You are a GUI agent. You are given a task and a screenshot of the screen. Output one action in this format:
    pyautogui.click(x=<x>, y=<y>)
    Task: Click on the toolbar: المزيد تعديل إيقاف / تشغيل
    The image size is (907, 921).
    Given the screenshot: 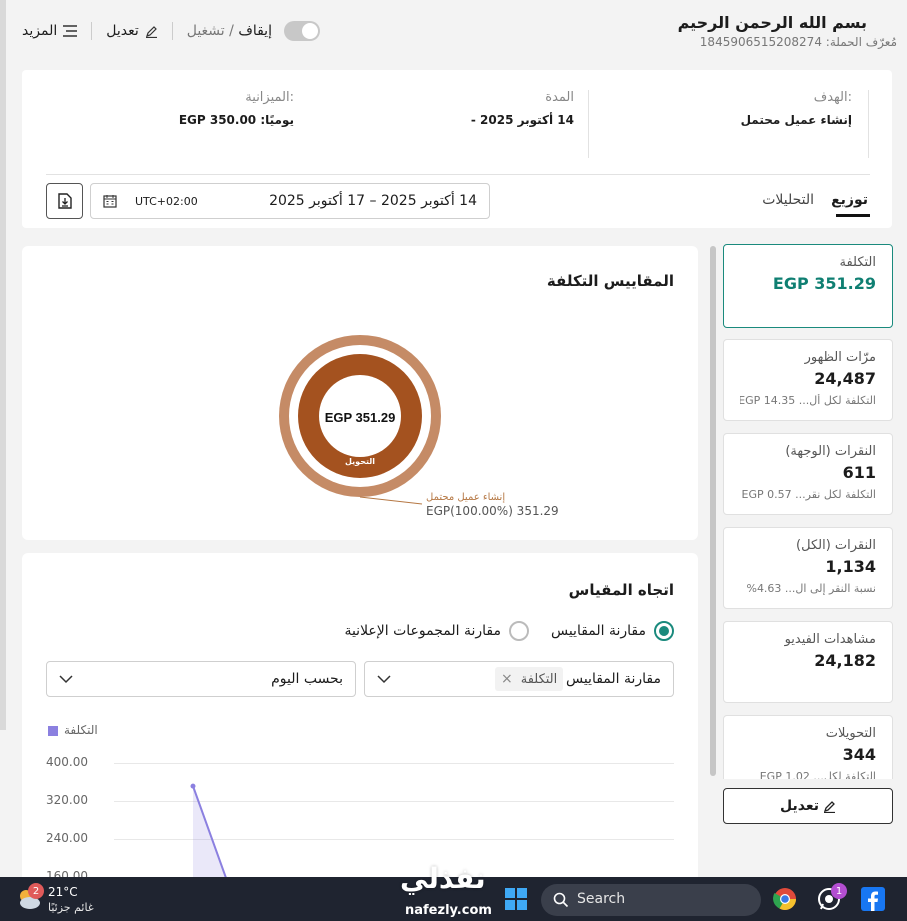 What is the action you would take?
    pyautogui.click(x=171, y=31)
    